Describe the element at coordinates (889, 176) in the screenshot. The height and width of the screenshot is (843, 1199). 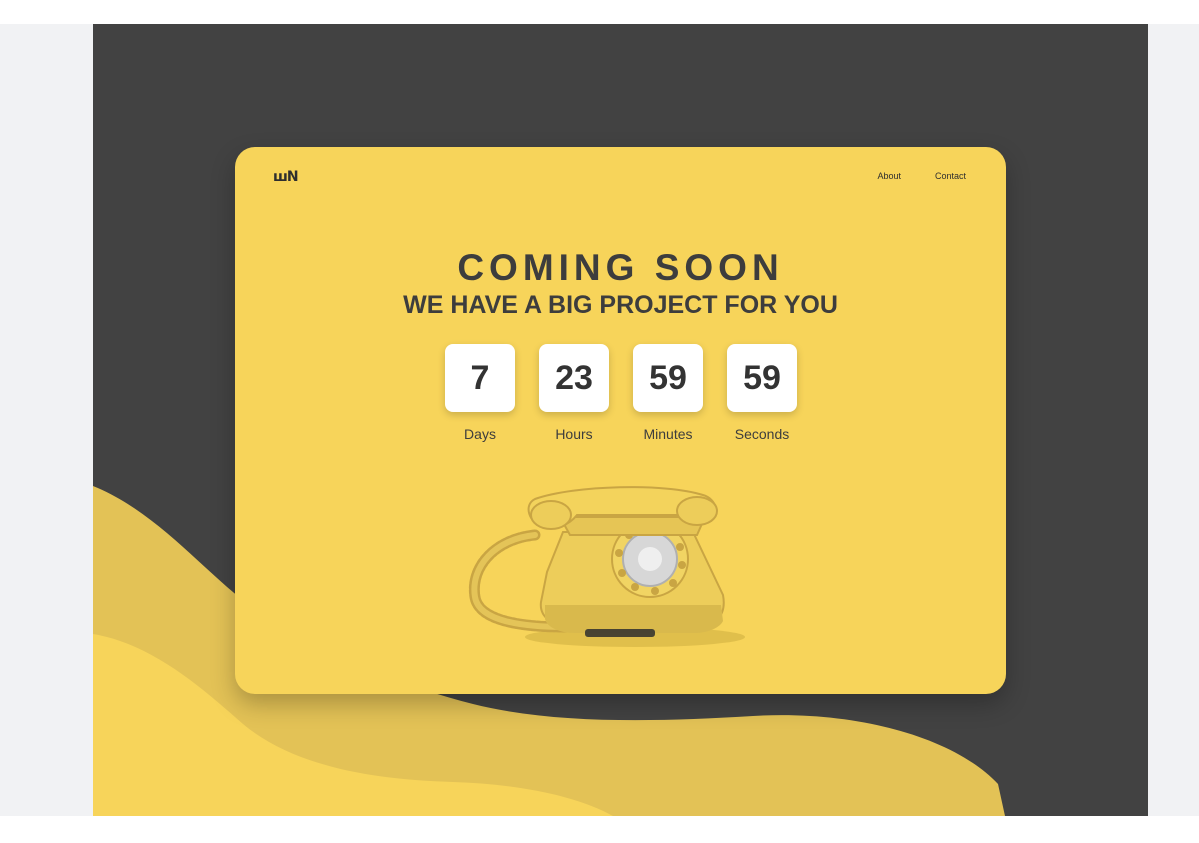
I see `nav-link-about: About` at that location.